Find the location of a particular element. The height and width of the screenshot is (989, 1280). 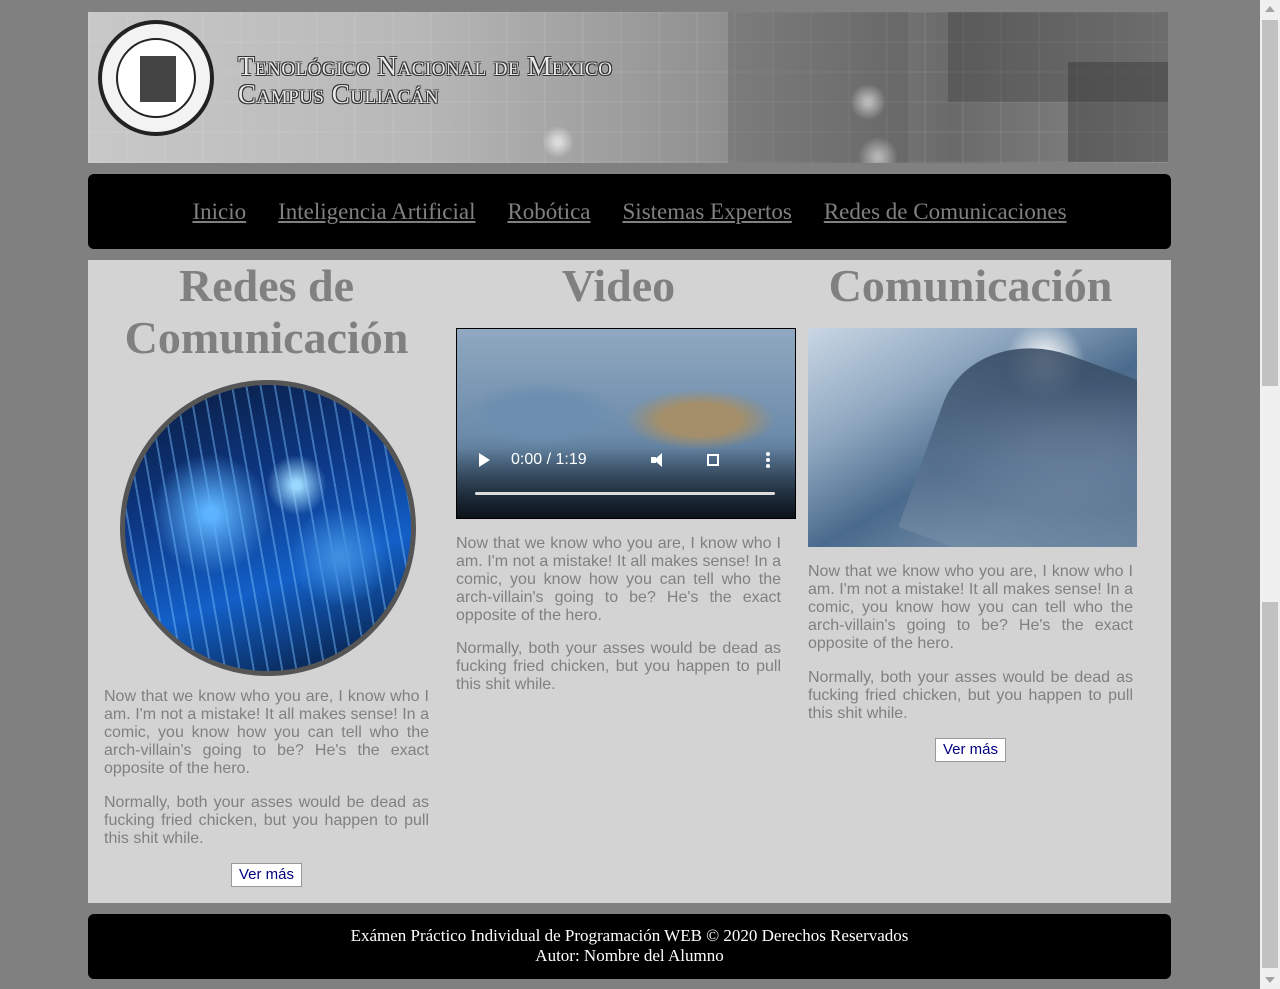

nav-robotica: Robótica is located at coordinates (548, 211).